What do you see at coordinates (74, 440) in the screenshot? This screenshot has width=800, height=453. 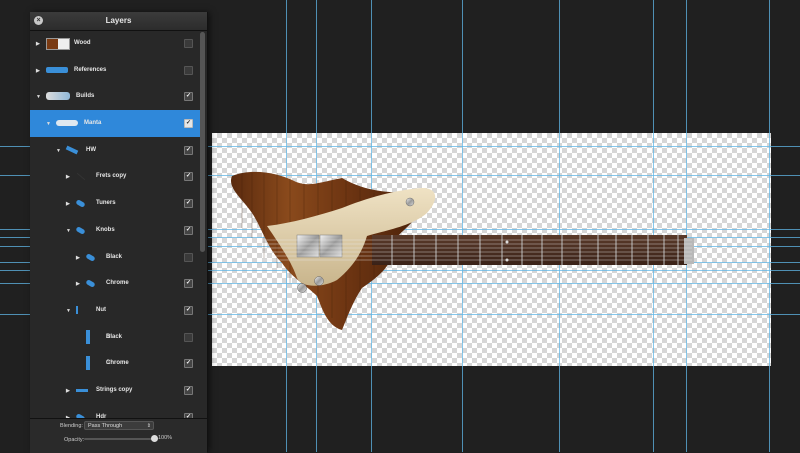 I see `opacity-label: Opacity:` at bounding box center [74, 440].